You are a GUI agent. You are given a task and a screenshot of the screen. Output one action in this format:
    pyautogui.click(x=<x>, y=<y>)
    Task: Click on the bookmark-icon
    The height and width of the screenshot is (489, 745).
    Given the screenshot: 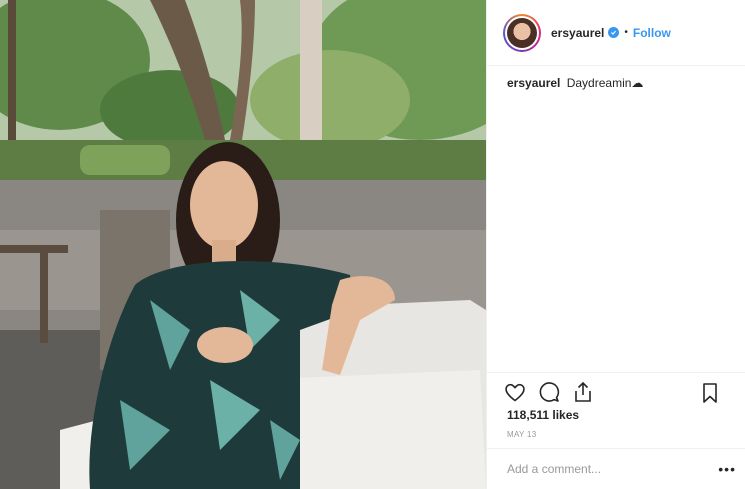 What is the action you would take?
    pyautogui.click(x=710, y=393)
    